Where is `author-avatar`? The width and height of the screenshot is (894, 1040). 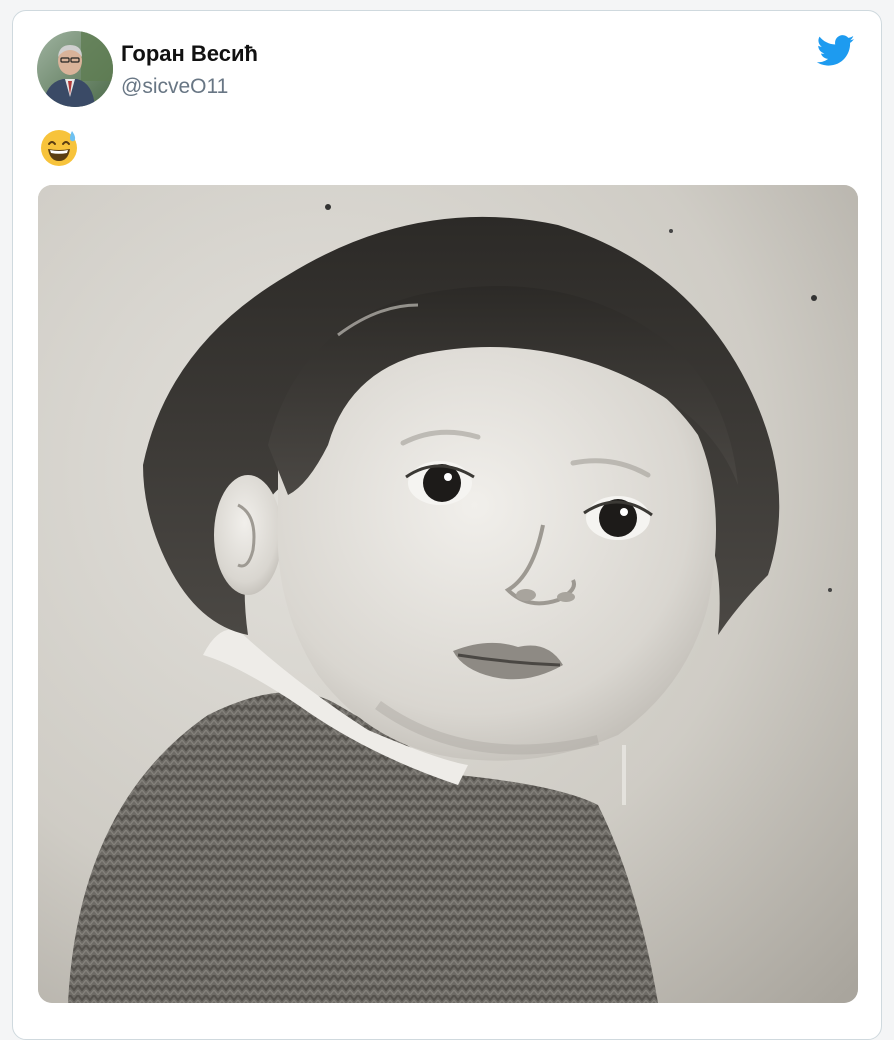
author-avatar is located at coordinates (75, 69).